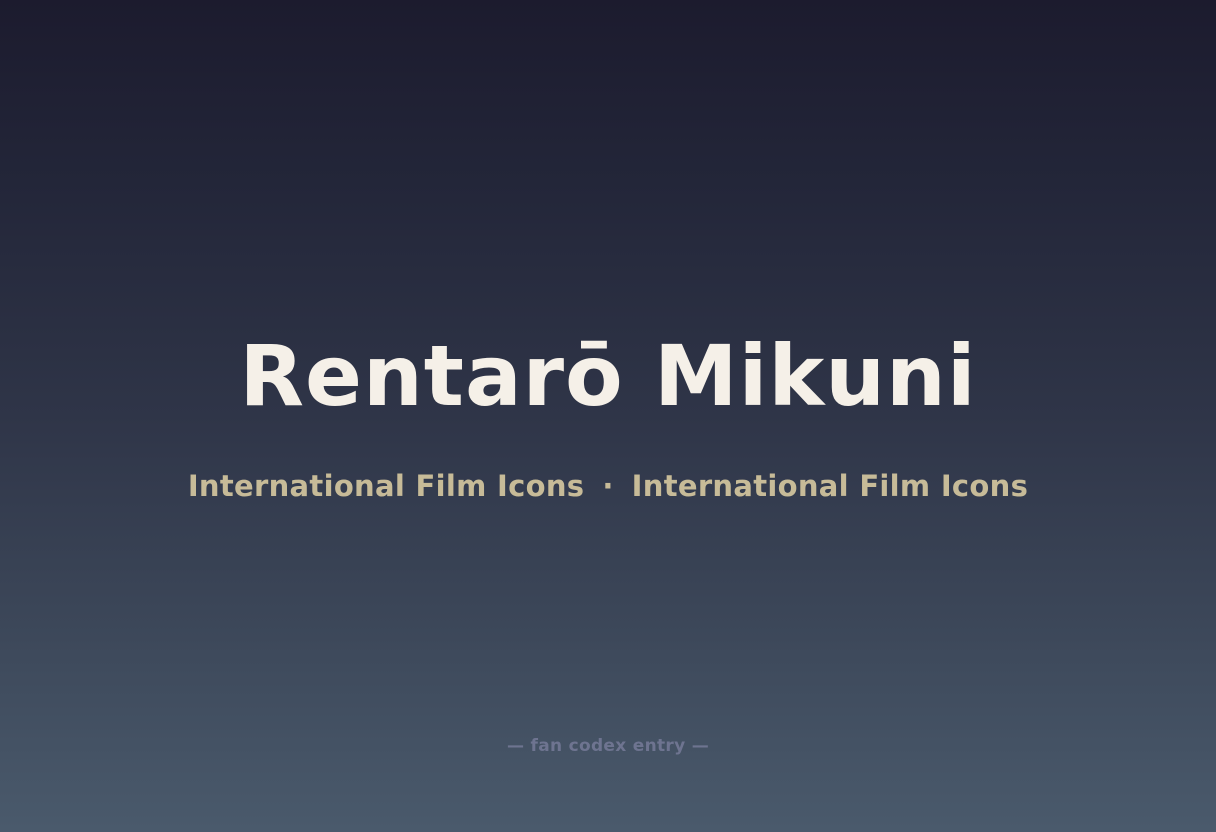  Describe the element at coordinates (386, 486) in the screenshot. I see `subtitle-left: International Film Icons` at that location.